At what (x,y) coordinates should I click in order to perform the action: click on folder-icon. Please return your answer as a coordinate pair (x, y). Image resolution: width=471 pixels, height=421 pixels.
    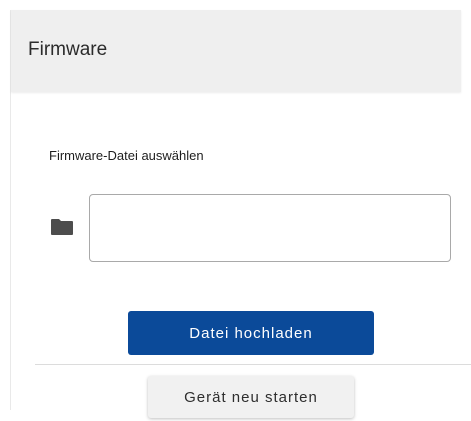
    Looking at the image, I should click on (62, 227).